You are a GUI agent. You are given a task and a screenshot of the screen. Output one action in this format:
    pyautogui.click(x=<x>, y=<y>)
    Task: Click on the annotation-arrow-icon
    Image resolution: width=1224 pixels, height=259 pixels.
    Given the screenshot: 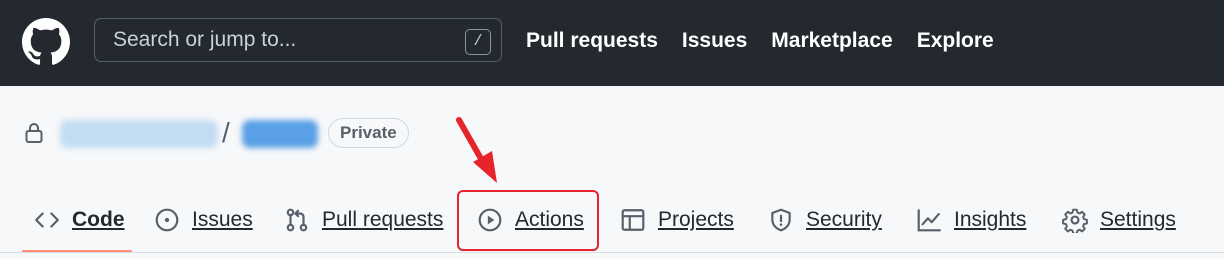 What is the action you would take?
    pyautogui.click(x=476, y=150)
    